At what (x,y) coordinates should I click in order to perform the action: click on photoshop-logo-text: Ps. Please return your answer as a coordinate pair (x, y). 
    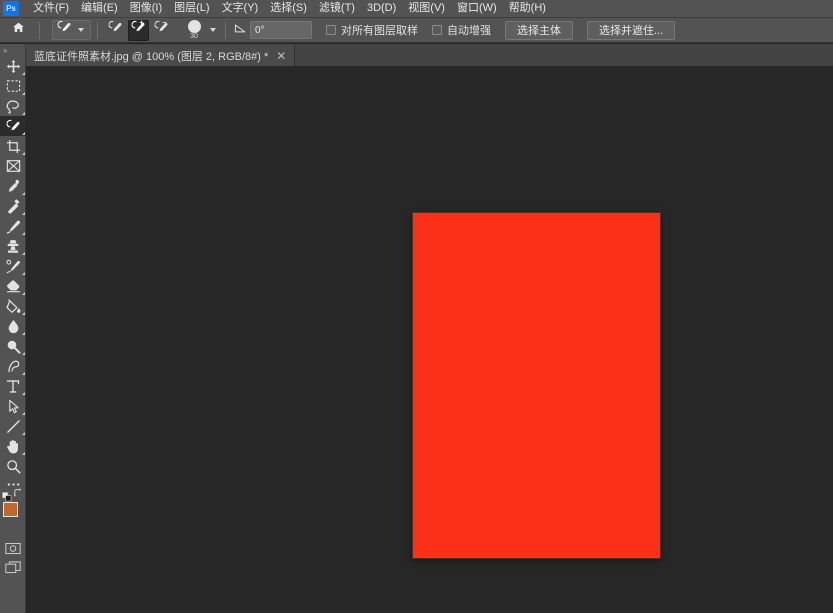
    Looking at the image, I should click on (11, 8).